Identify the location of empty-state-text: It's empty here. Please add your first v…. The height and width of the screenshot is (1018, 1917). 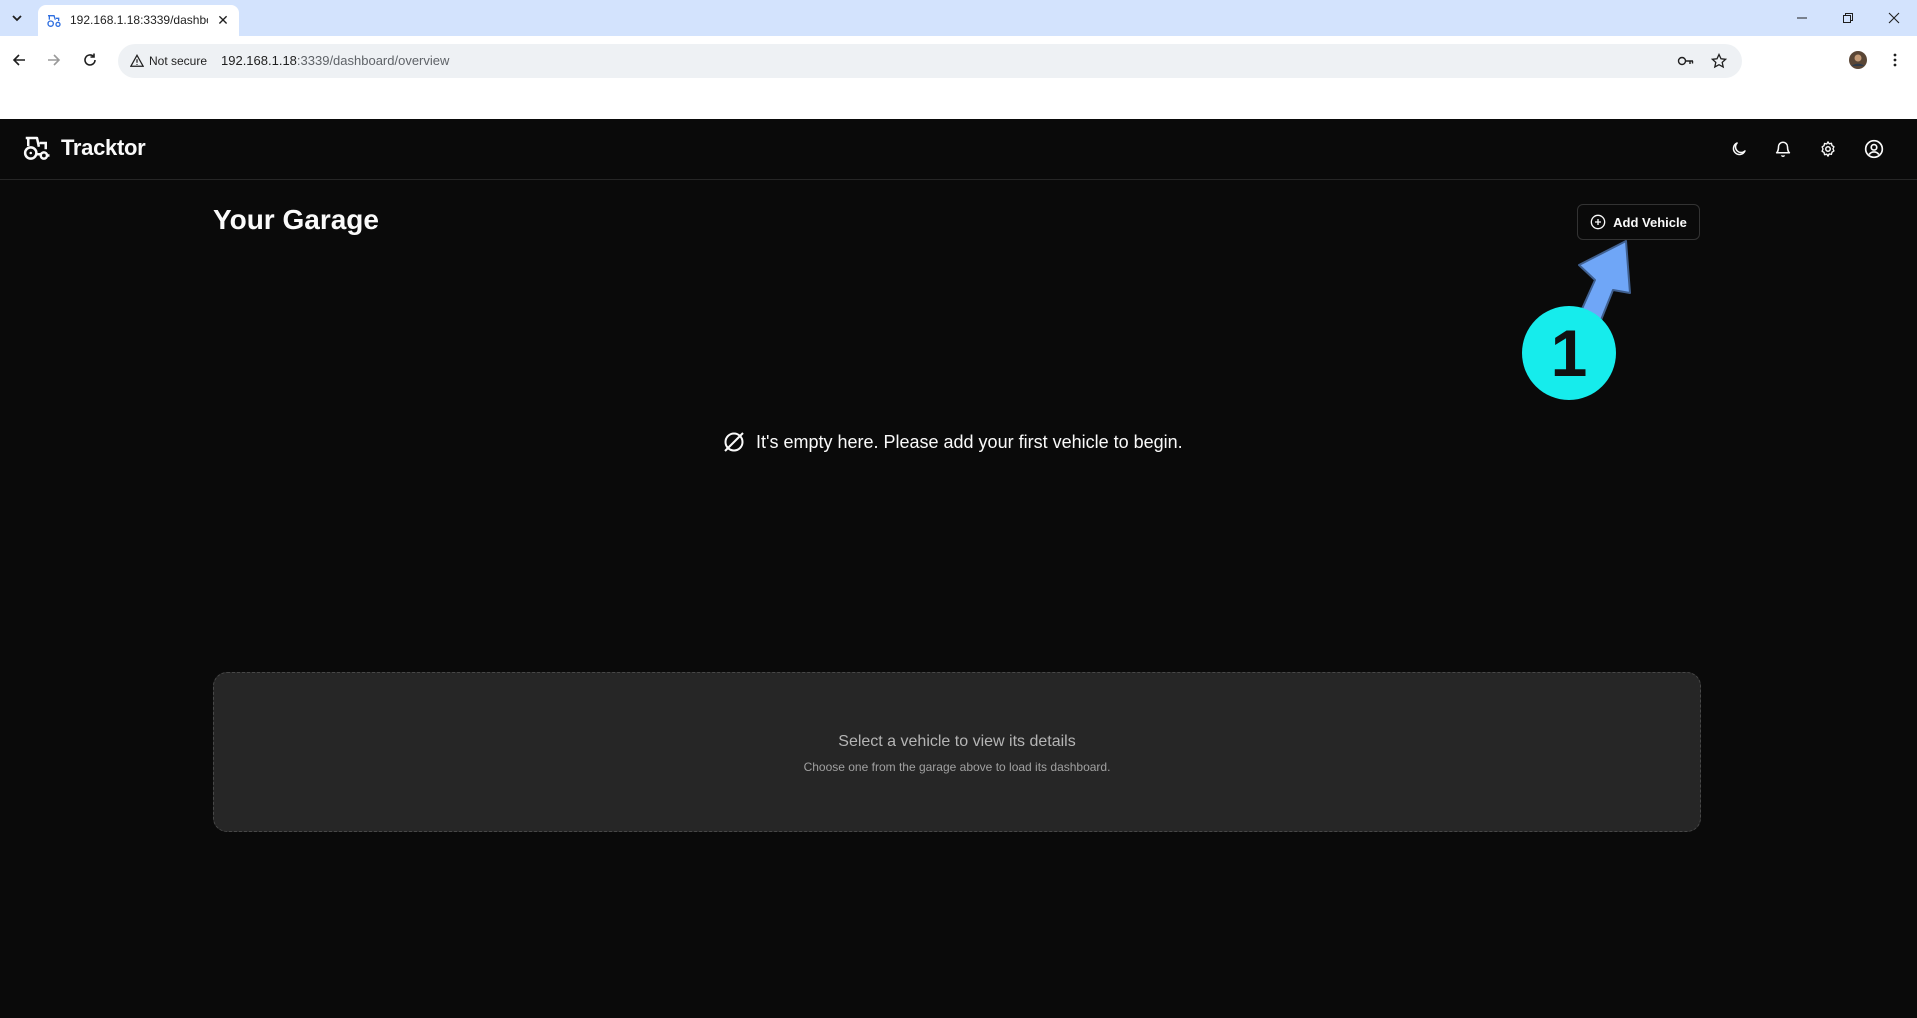
(969, 441).